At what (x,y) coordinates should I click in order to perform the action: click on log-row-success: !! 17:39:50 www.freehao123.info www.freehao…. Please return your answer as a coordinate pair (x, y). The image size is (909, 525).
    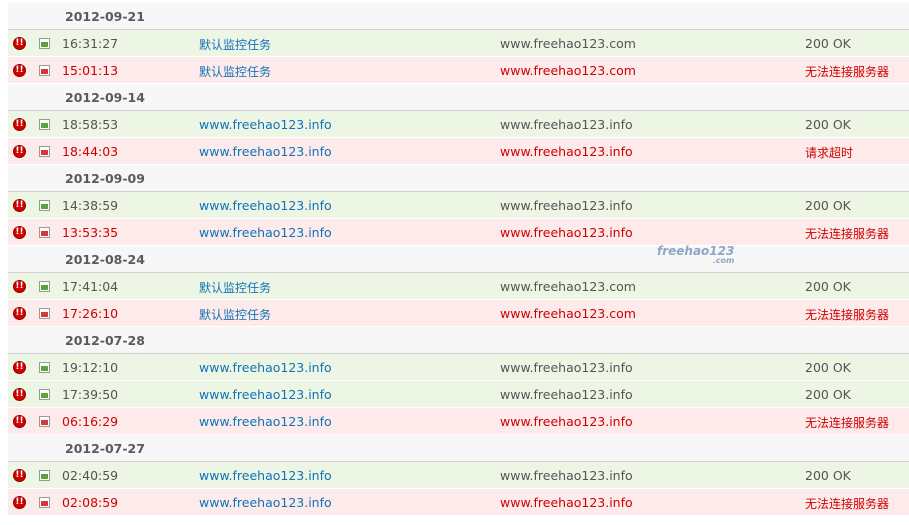
    Looking at the image, I should click on (458, 394).